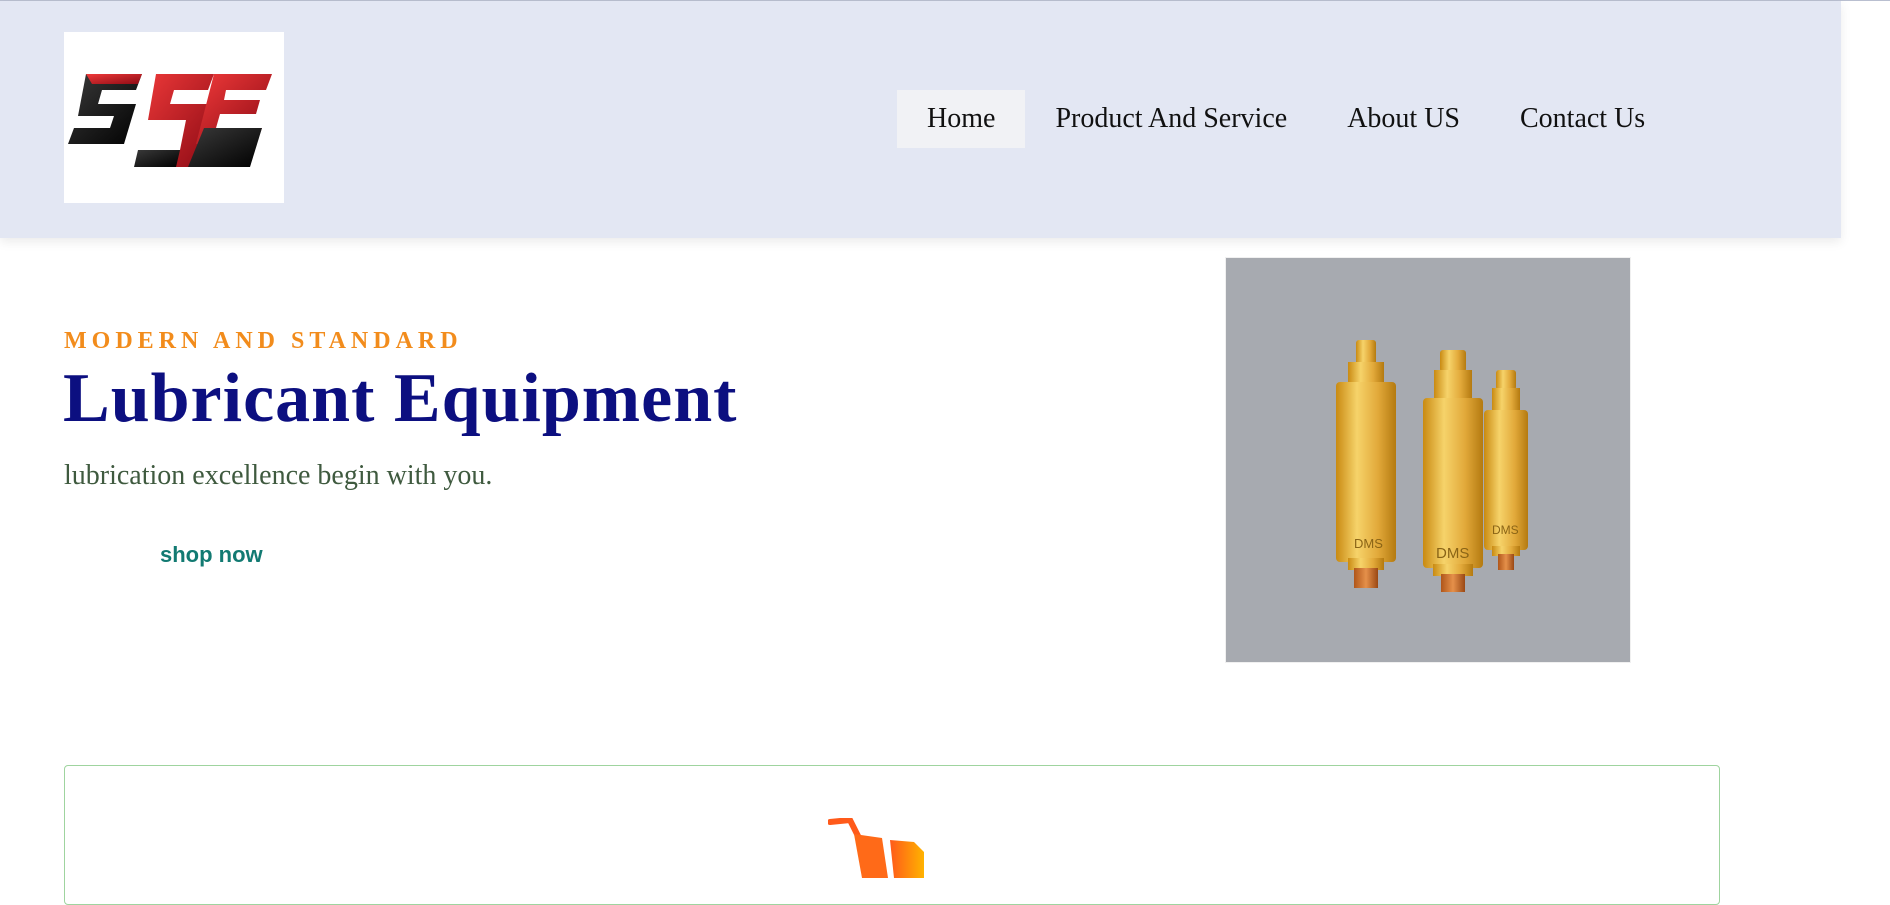 The width and height of the screenshot is (1890, 905). Describe the element at coordinates (263, 341) in the screenshot. I see `hero-eyebrow: MODERN AND STANDARD` at that location.